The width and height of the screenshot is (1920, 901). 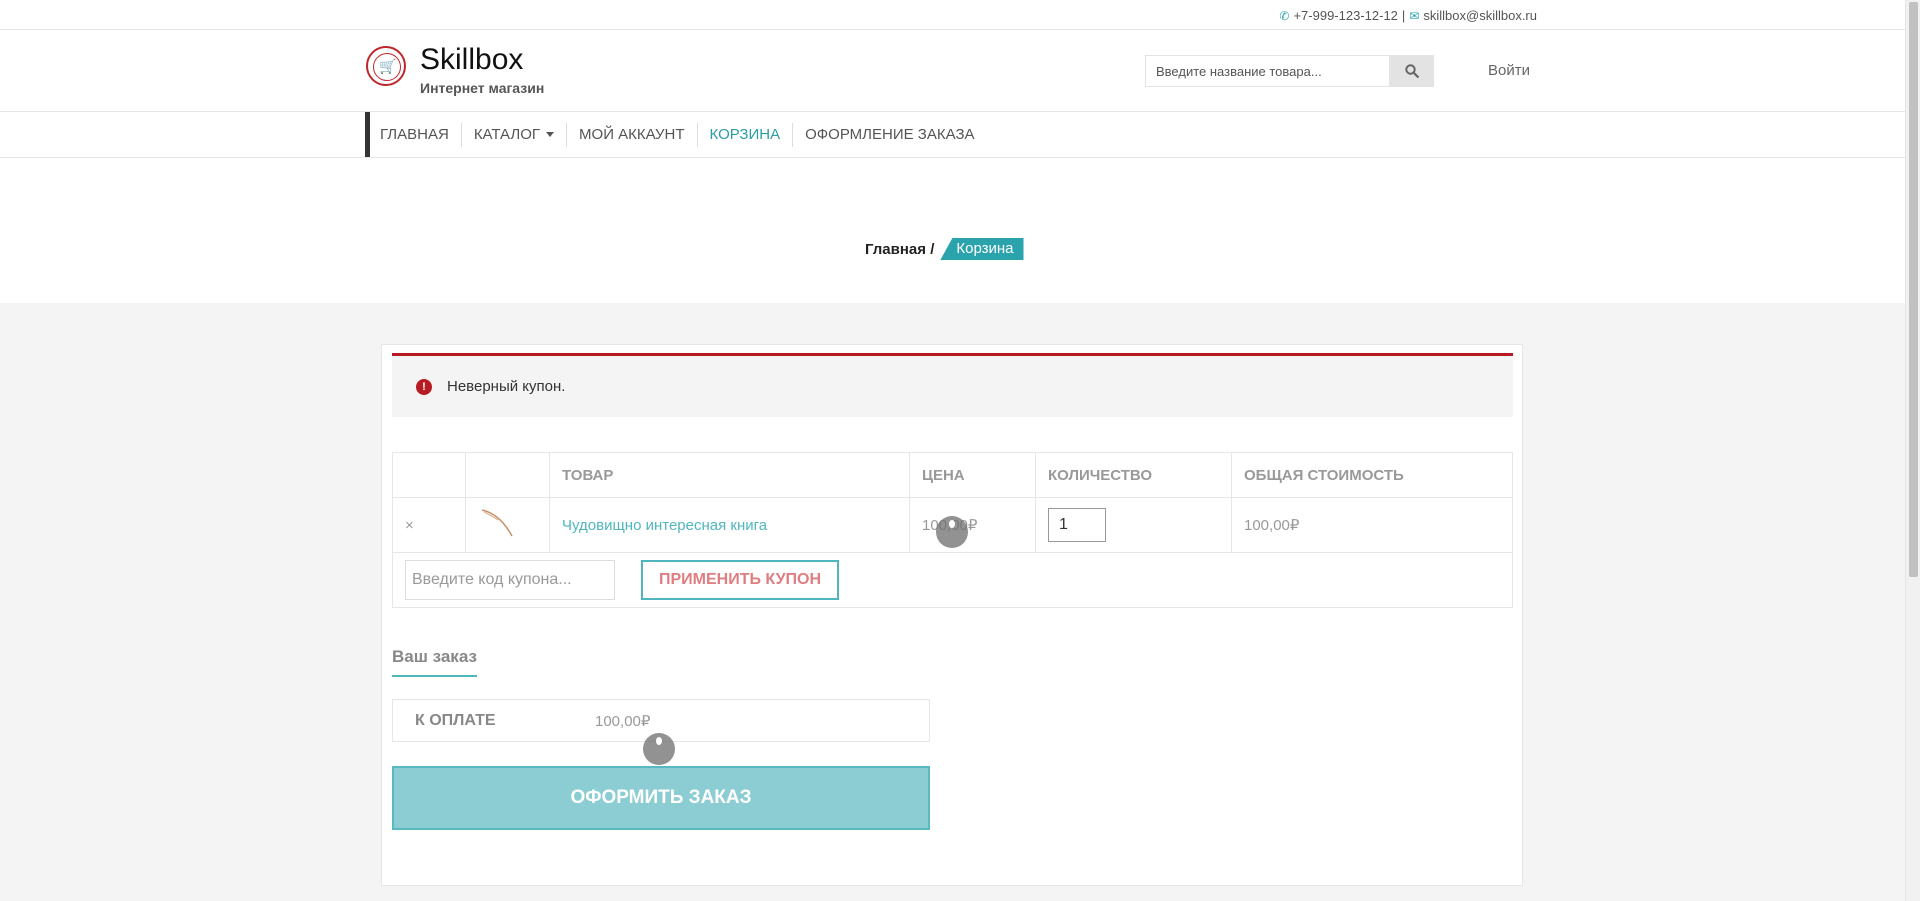 I want to click on column-header-product: Товар, so click(x=729, y=475).